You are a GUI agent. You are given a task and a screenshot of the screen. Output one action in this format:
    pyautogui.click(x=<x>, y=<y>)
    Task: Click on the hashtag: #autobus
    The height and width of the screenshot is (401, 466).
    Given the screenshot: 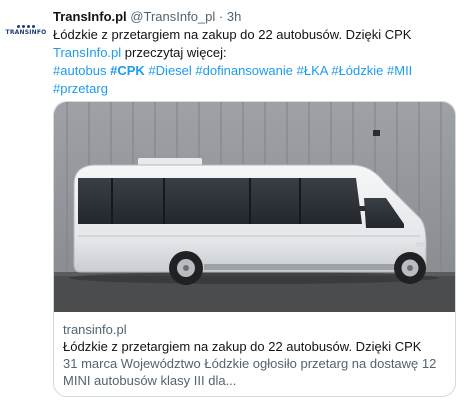 What is the action you would take?
    pyautogui.click(x=80, y=70)
    